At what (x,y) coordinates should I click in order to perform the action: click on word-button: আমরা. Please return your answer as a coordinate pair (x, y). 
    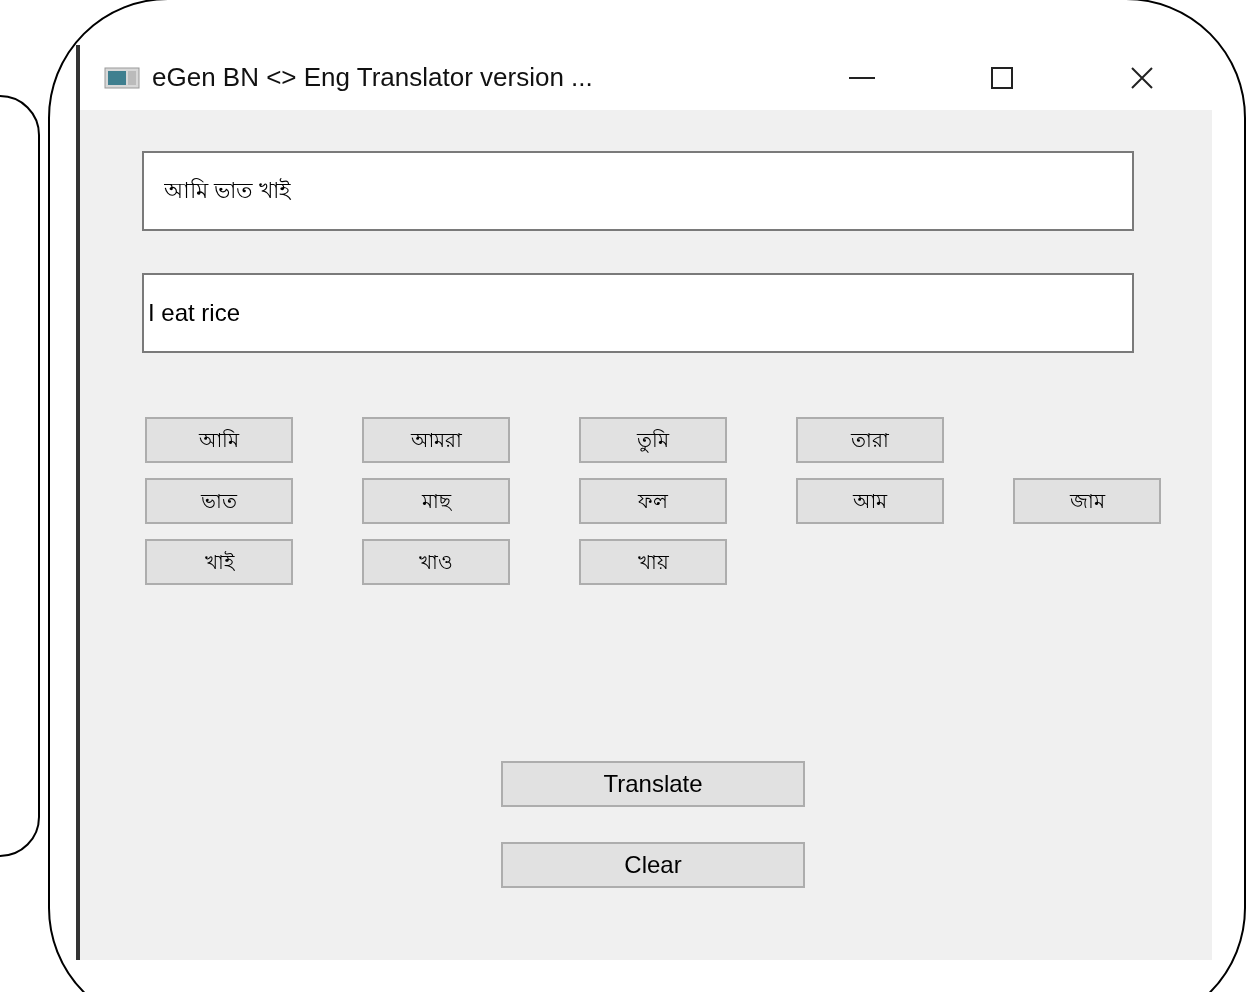
    Looking at the image, I should click on (436, 440).